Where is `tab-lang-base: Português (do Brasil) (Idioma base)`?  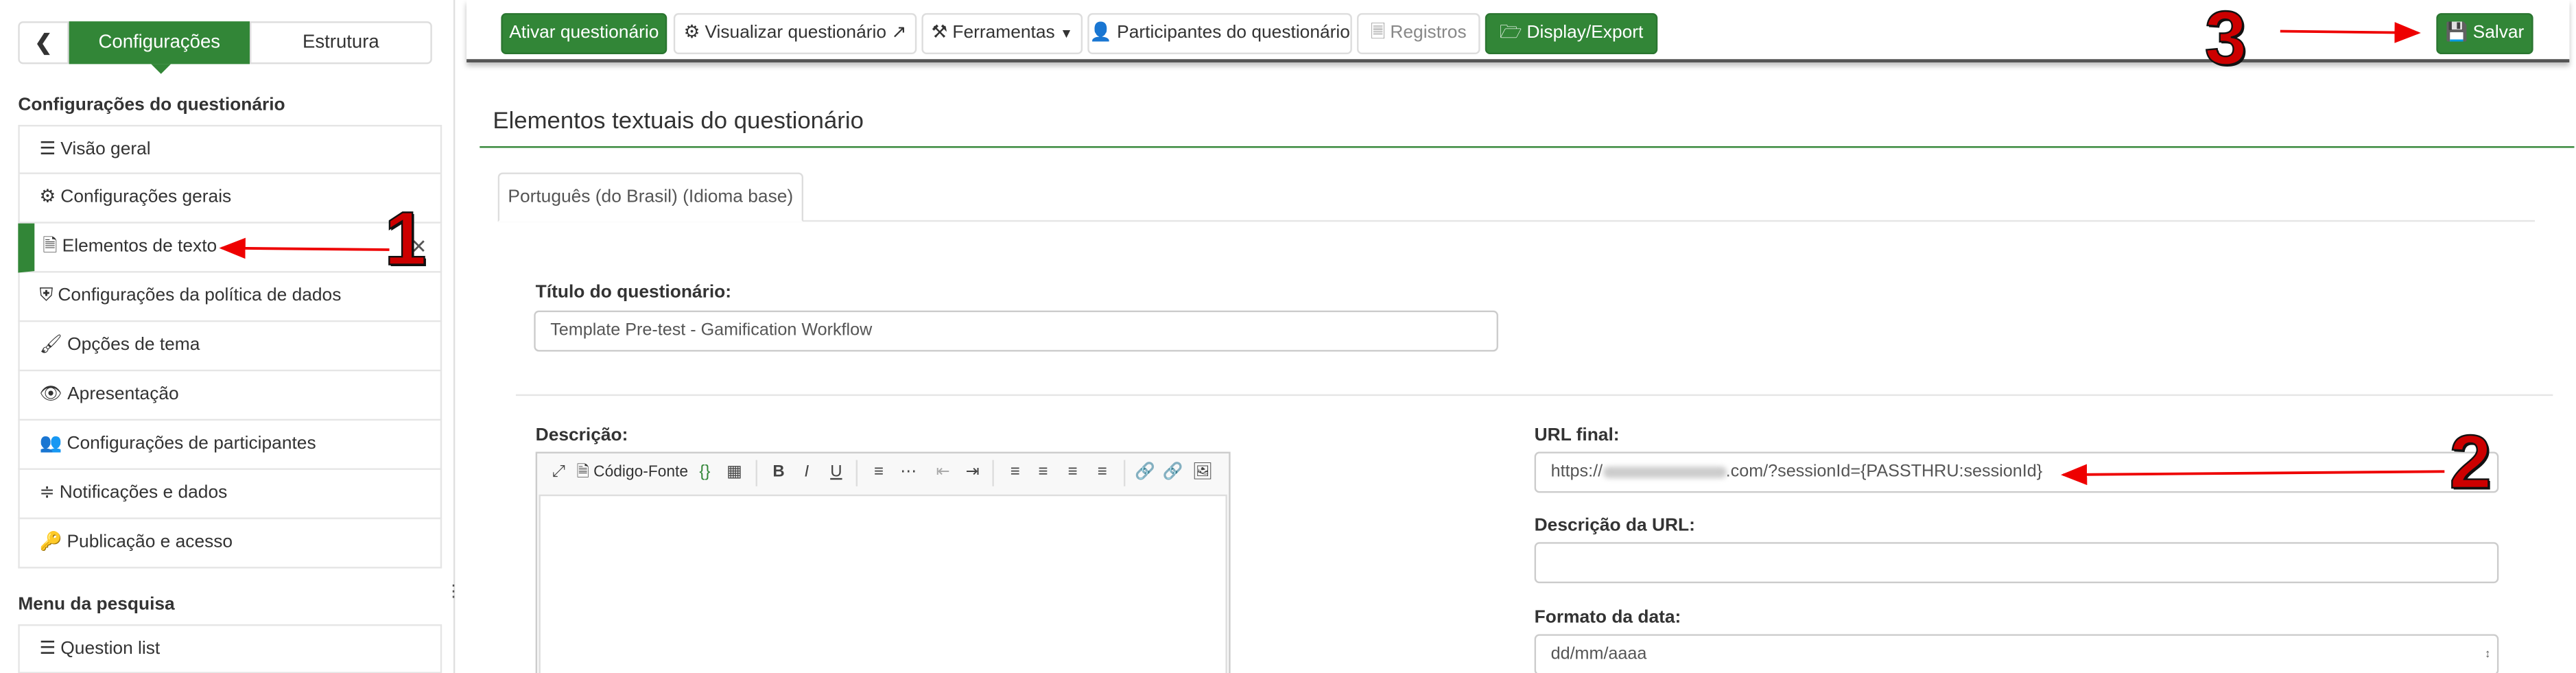
tab-lang-base: Português (do Brasil) (Idioma base) is located at coordinates (650, 197).